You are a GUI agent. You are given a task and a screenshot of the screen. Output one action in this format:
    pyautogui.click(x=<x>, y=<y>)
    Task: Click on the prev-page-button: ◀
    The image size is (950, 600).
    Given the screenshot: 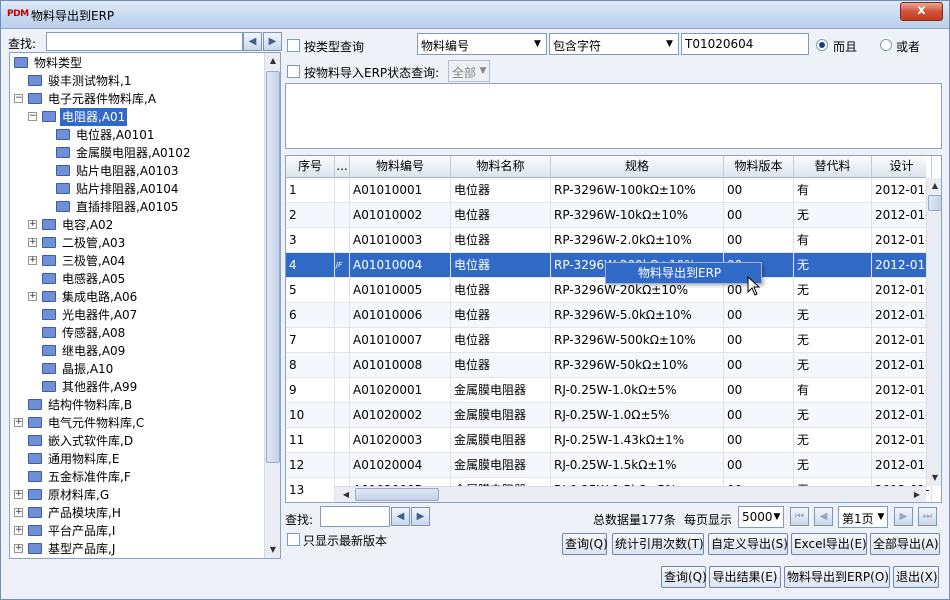 What is the action you would take?
    pyautogui.click(x=823, y=516)
    